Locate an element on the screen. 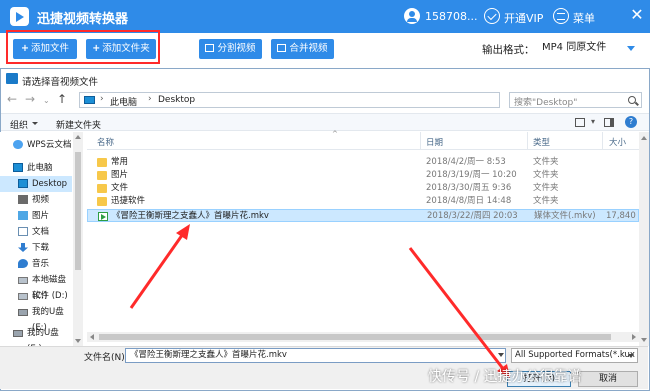 The height and width of the screenshot is (391, 650). column-header-date: 日期 is located at coordinates (434, 142).